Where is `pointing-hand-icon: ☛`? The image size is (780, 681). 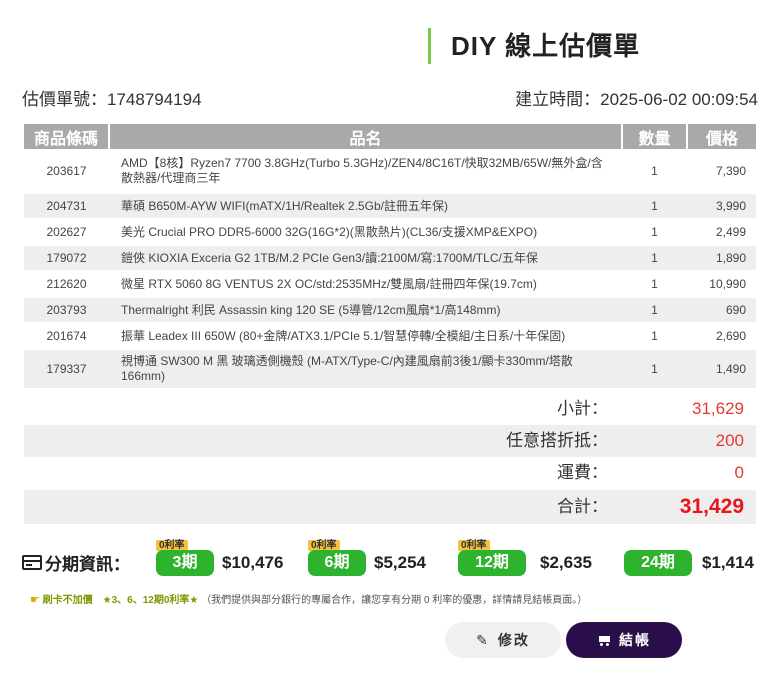 pointing-hand-icon: ☛ is located at coordinates (35, 600).